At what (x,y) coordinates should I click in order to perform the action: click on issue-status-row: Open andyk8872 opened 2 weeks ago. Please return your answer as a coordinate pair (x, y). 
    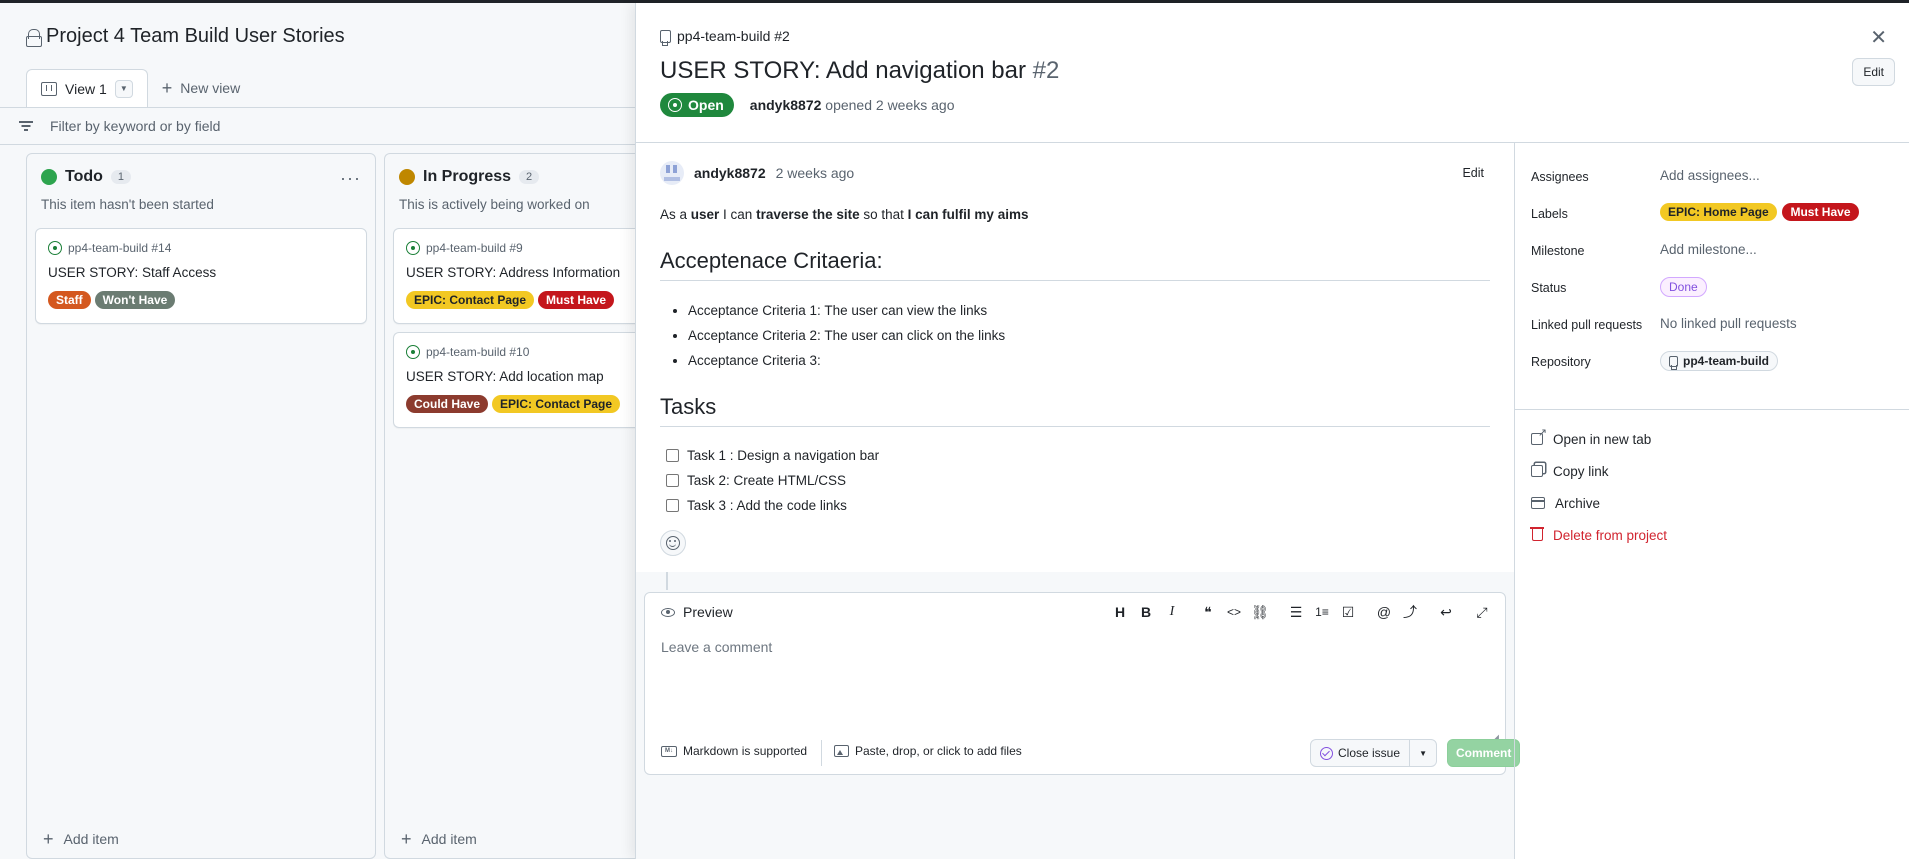
    Looking at the image, I should click on (807, 105).